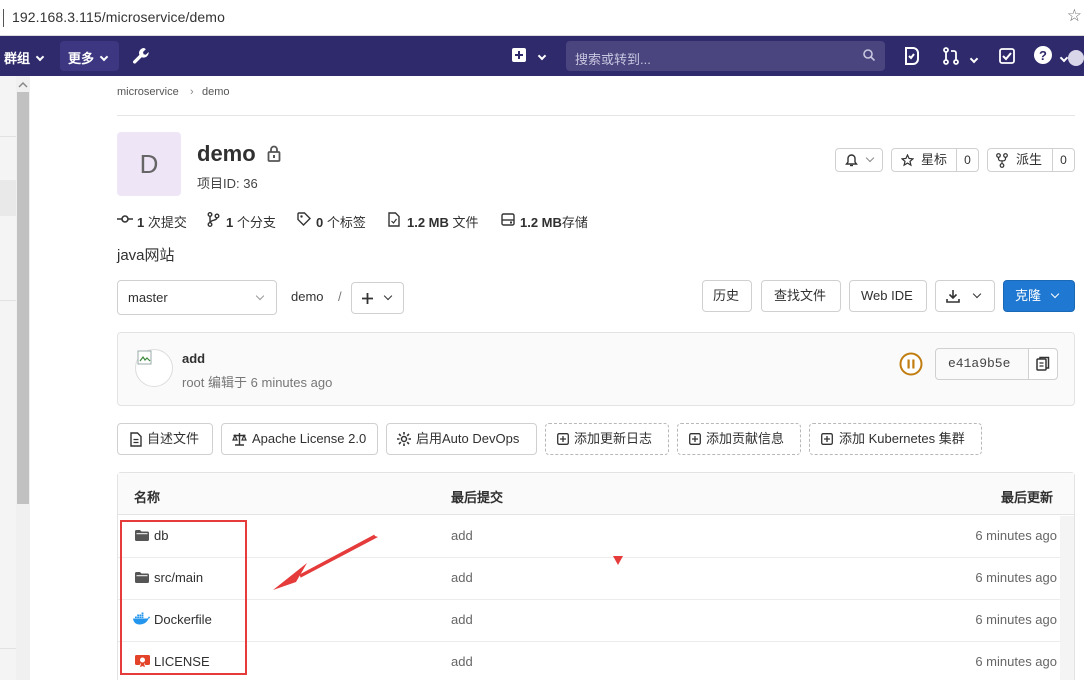 Image resolution: width=1084 pixels, height=680 pixels. I want to click on user-avatar, so click(1076, 58).